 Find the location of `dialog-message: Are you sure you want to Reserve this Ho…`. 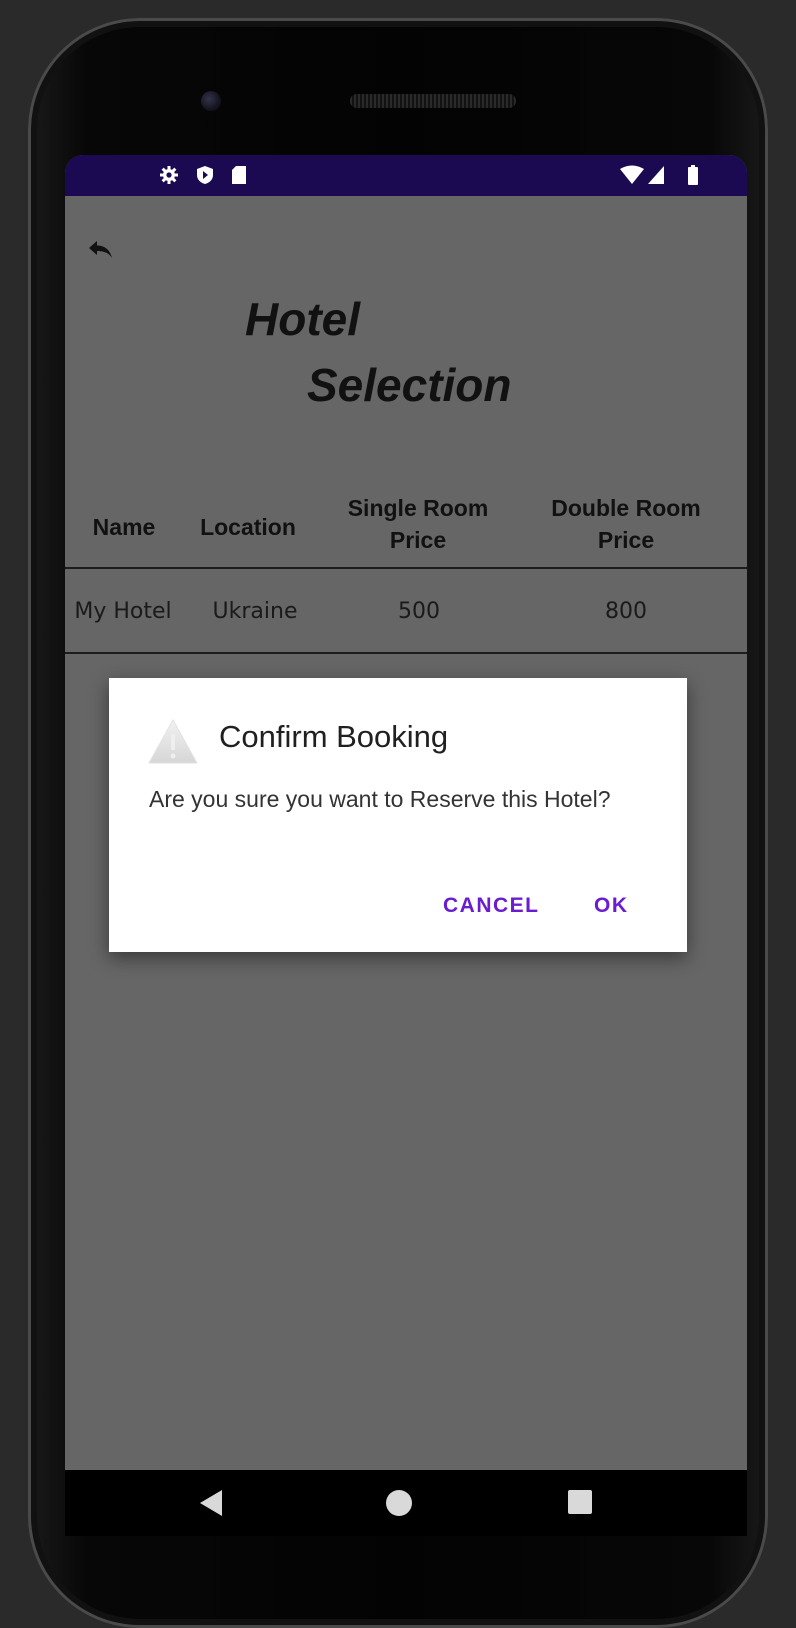

dialog-message: Are you sure you want to Reserve this Ho… is located at coordinates (380, 799).